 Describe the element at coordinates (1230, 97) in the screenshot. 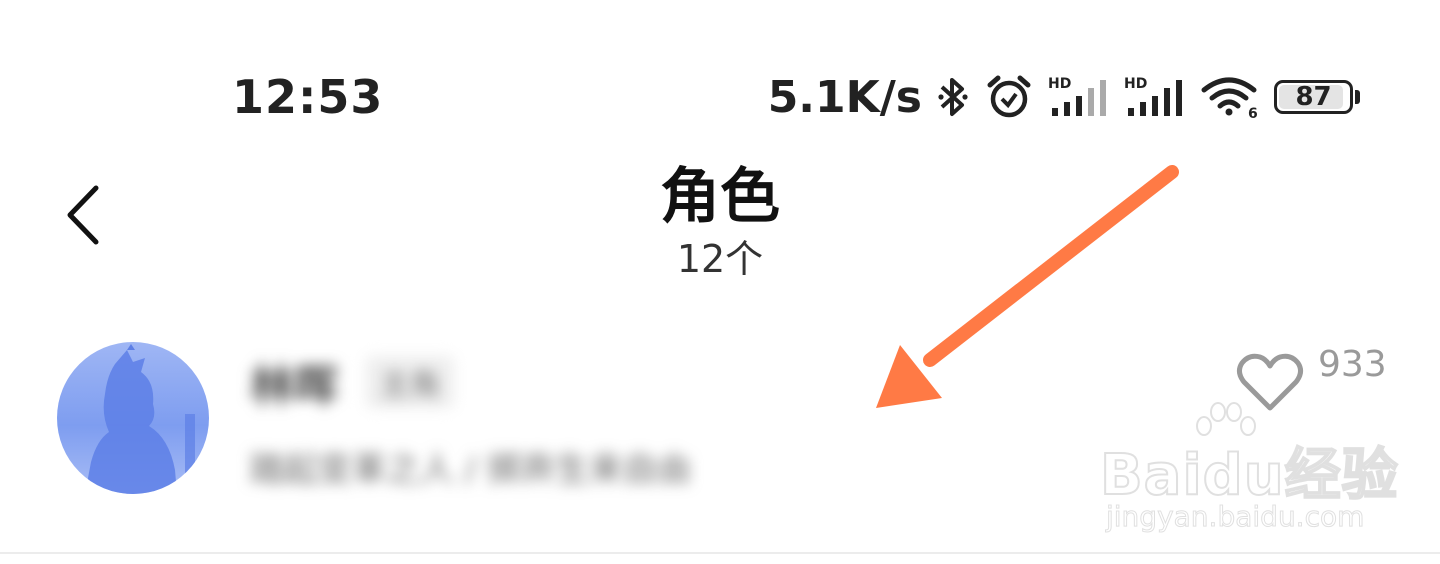

I see `wifi-6-icon: 6` at that location.